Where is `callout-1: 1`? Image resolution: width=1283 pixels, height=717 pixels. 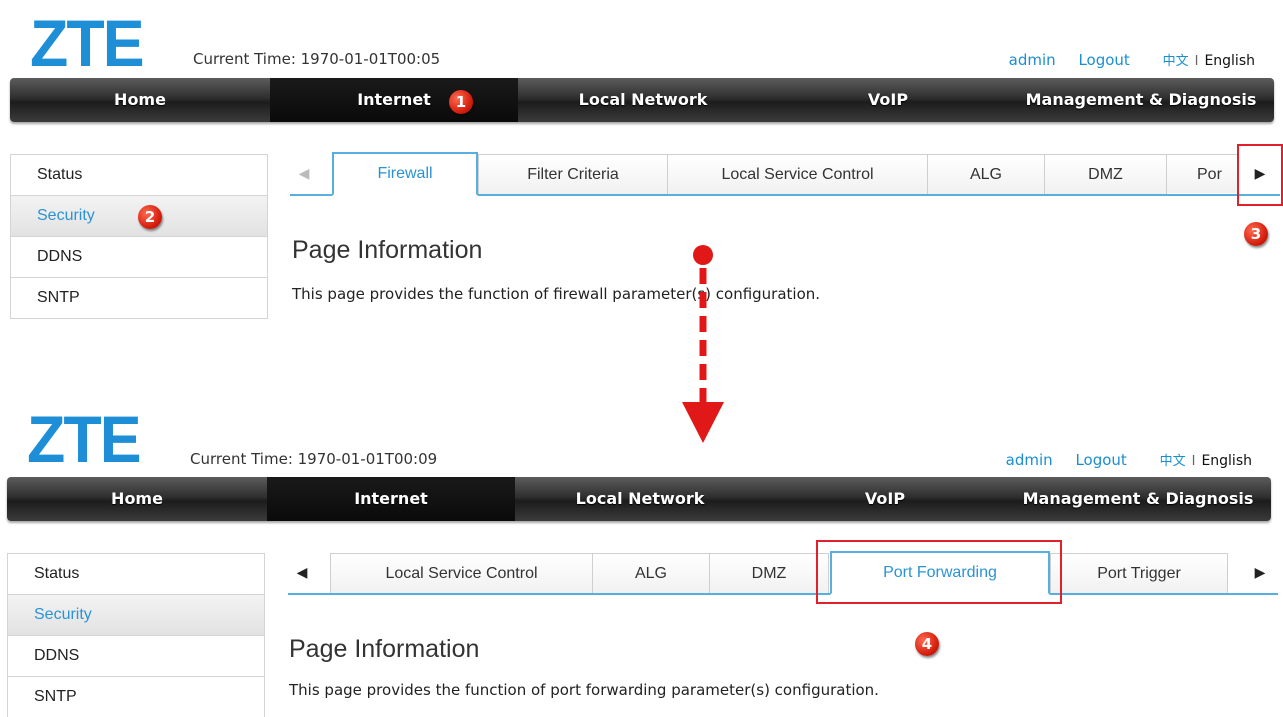 callout-1: 1 is located at coordinates (461, 102).